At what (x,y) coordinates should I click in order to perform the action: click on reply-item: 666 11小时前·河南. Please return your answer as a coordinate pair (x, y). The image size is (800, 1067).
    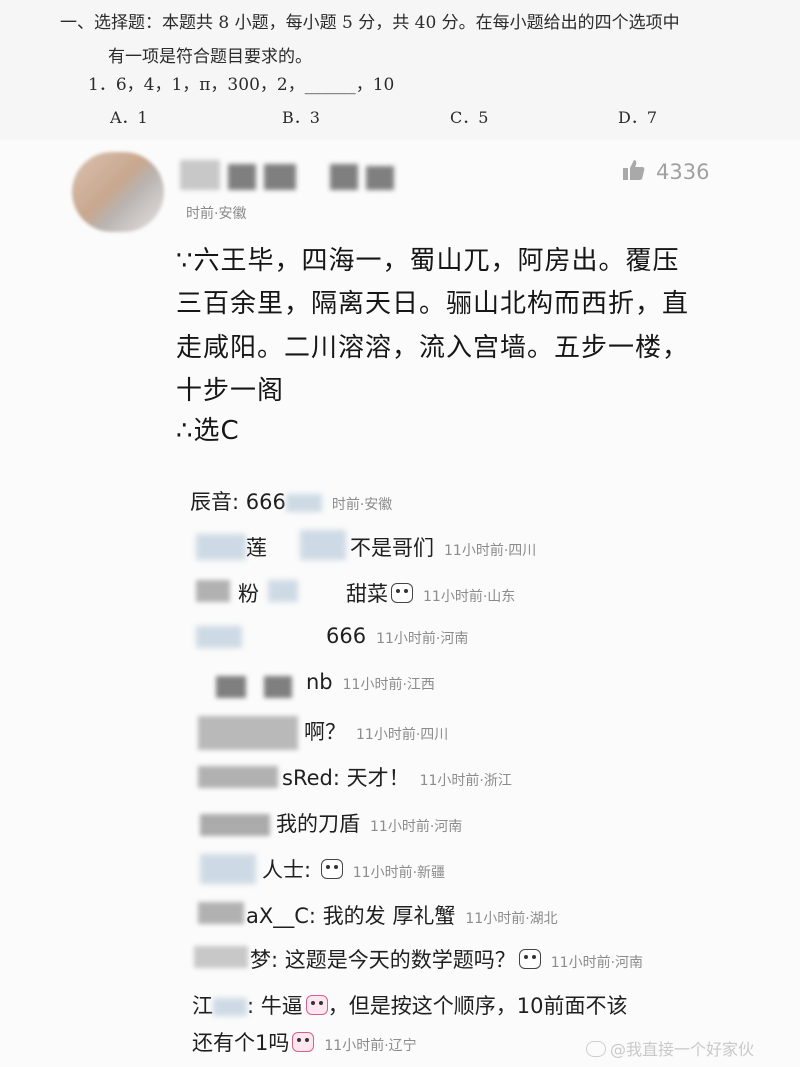
    Looking at the image, I should click on (397, 636).